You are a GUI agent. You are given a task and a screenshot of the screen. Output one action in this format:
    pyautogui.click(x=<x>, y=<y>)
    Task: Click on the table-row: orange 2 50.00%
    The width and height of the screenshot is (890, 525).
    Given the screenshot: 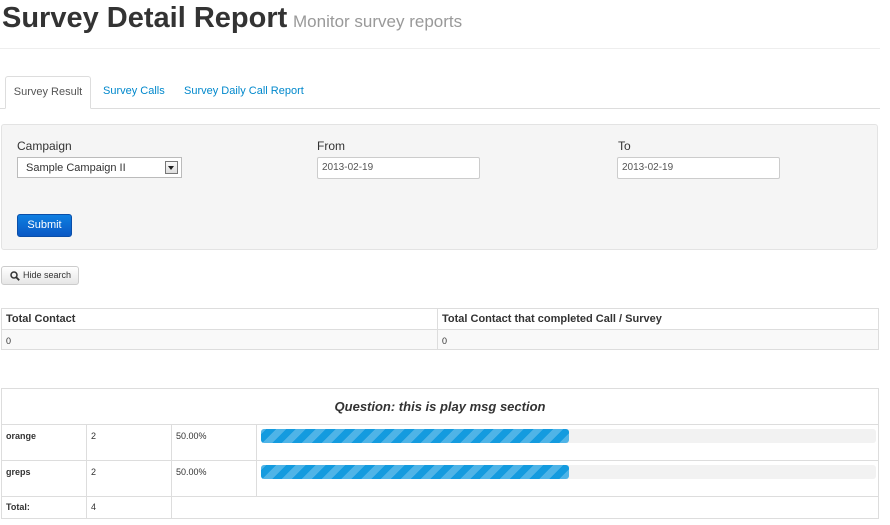 What is the action you would take?
    pyautogui.click(x=440, y=443)
    